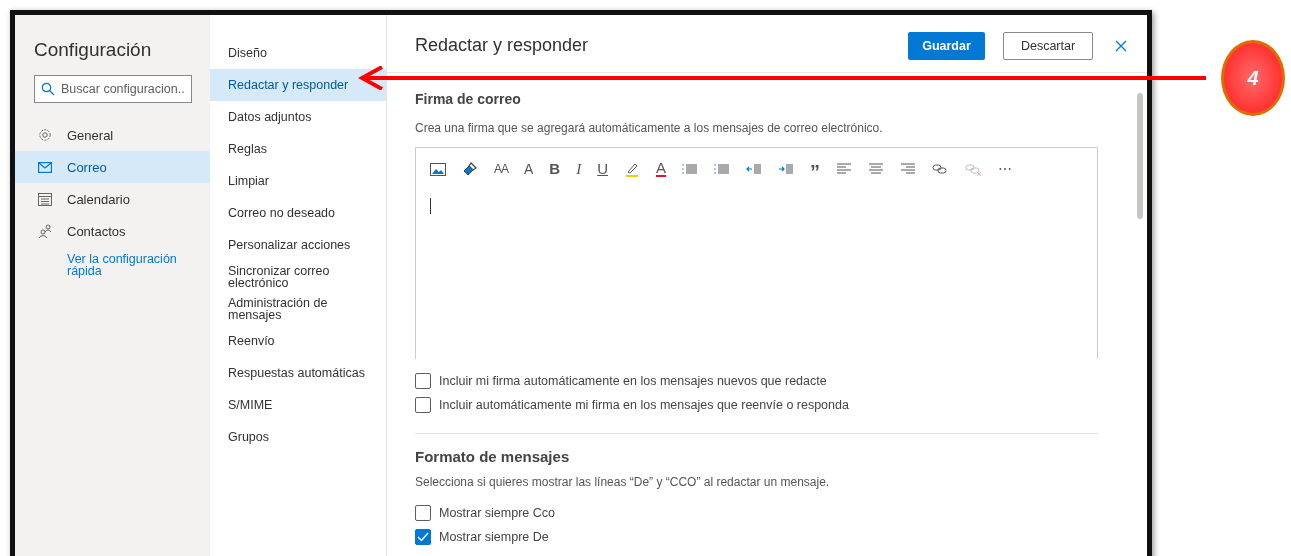  I want to click on checkbox-option: Incluir mi firma automáticamente en los mensajes nuevos que redacte, so click(756, 381).